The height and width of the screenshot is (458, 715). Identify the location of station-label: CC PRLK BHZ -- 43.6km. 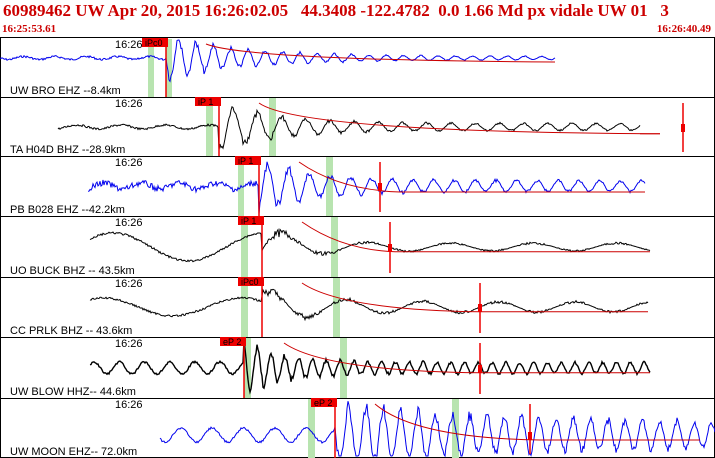
(71, 331).